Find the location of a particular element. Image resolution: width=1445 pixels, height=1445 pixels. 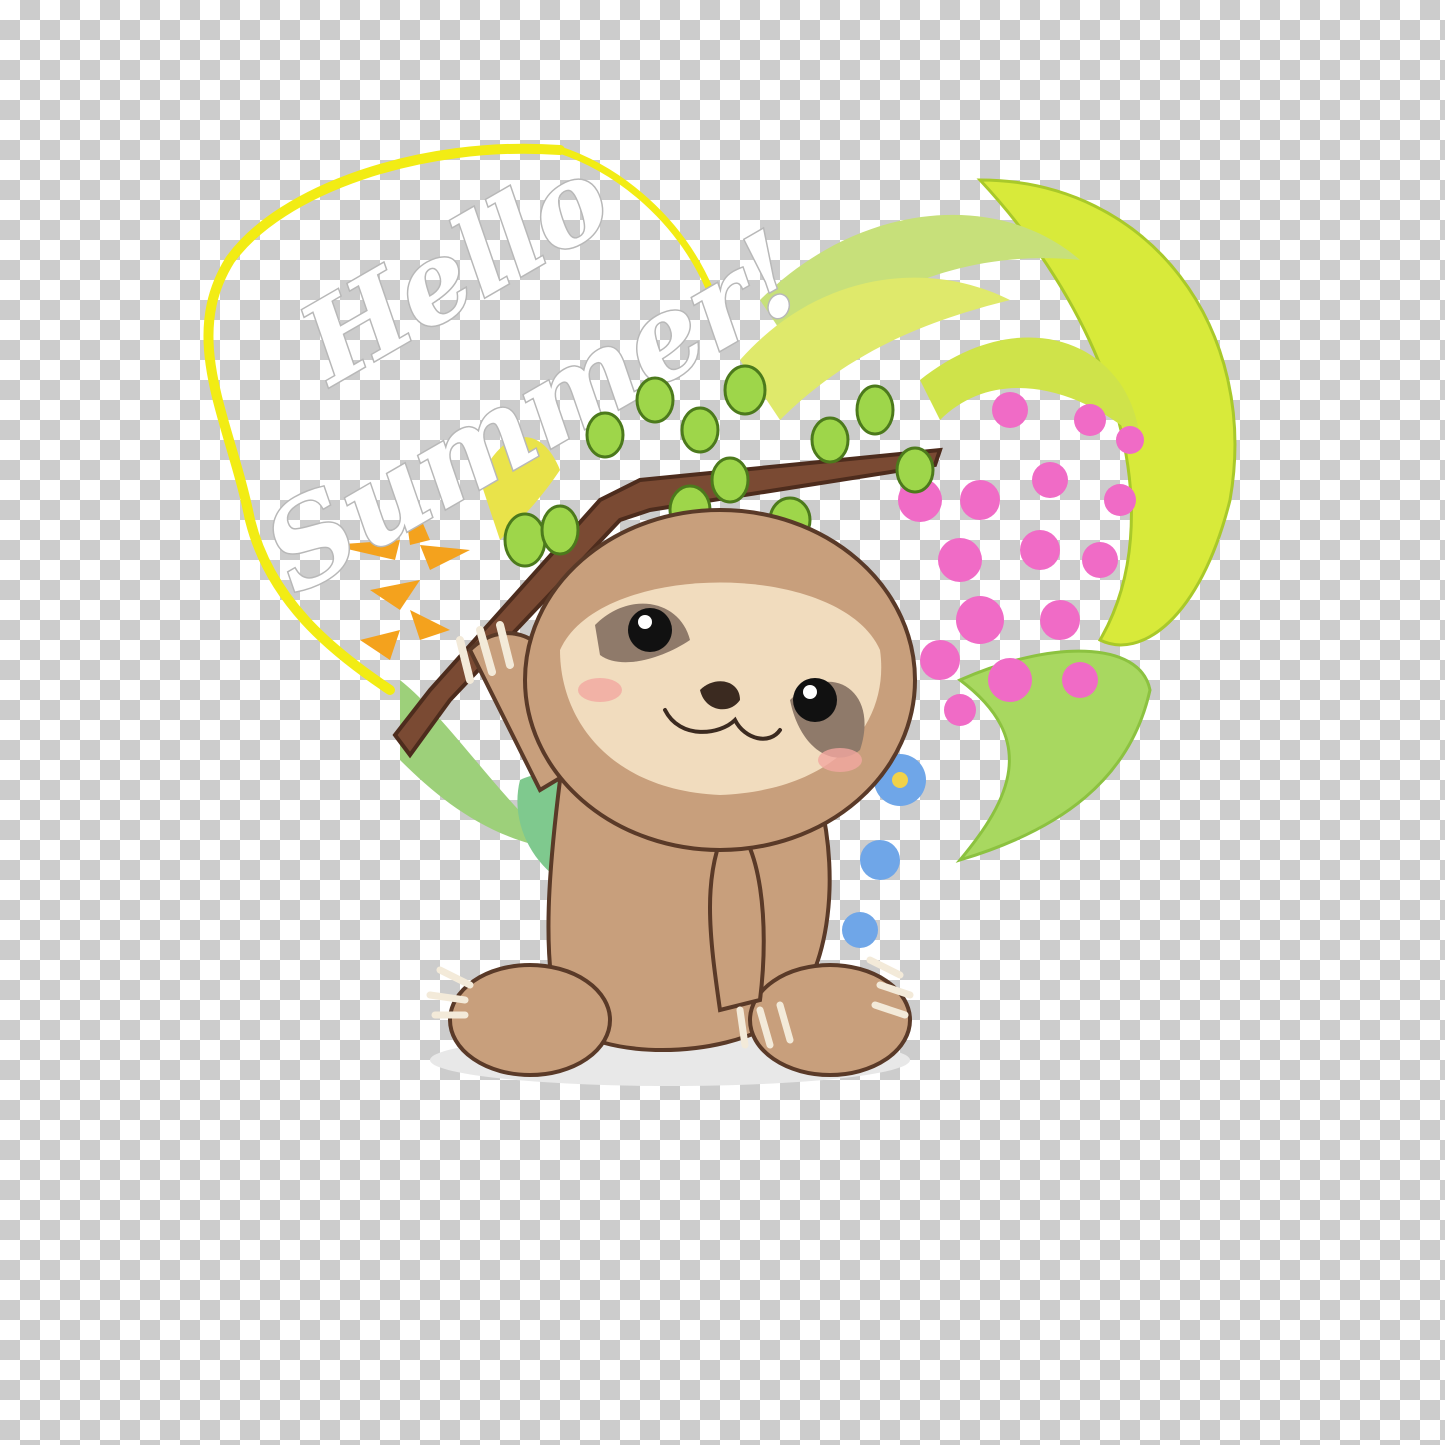

left-eye is located at coordinates (650, 630).